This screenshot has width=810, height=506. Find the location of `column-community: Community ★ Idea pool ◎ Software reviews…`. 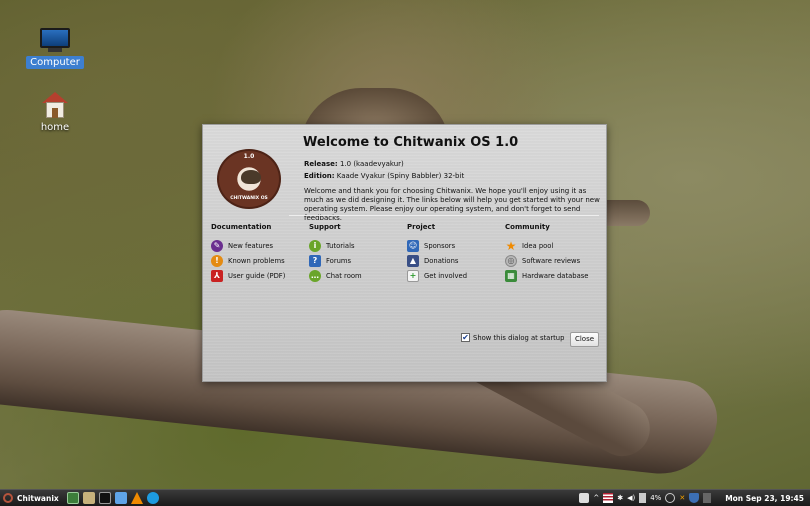

column-community: Community ★ Idea pool ◎ Software reviews… is located at coordinates (553, 253).